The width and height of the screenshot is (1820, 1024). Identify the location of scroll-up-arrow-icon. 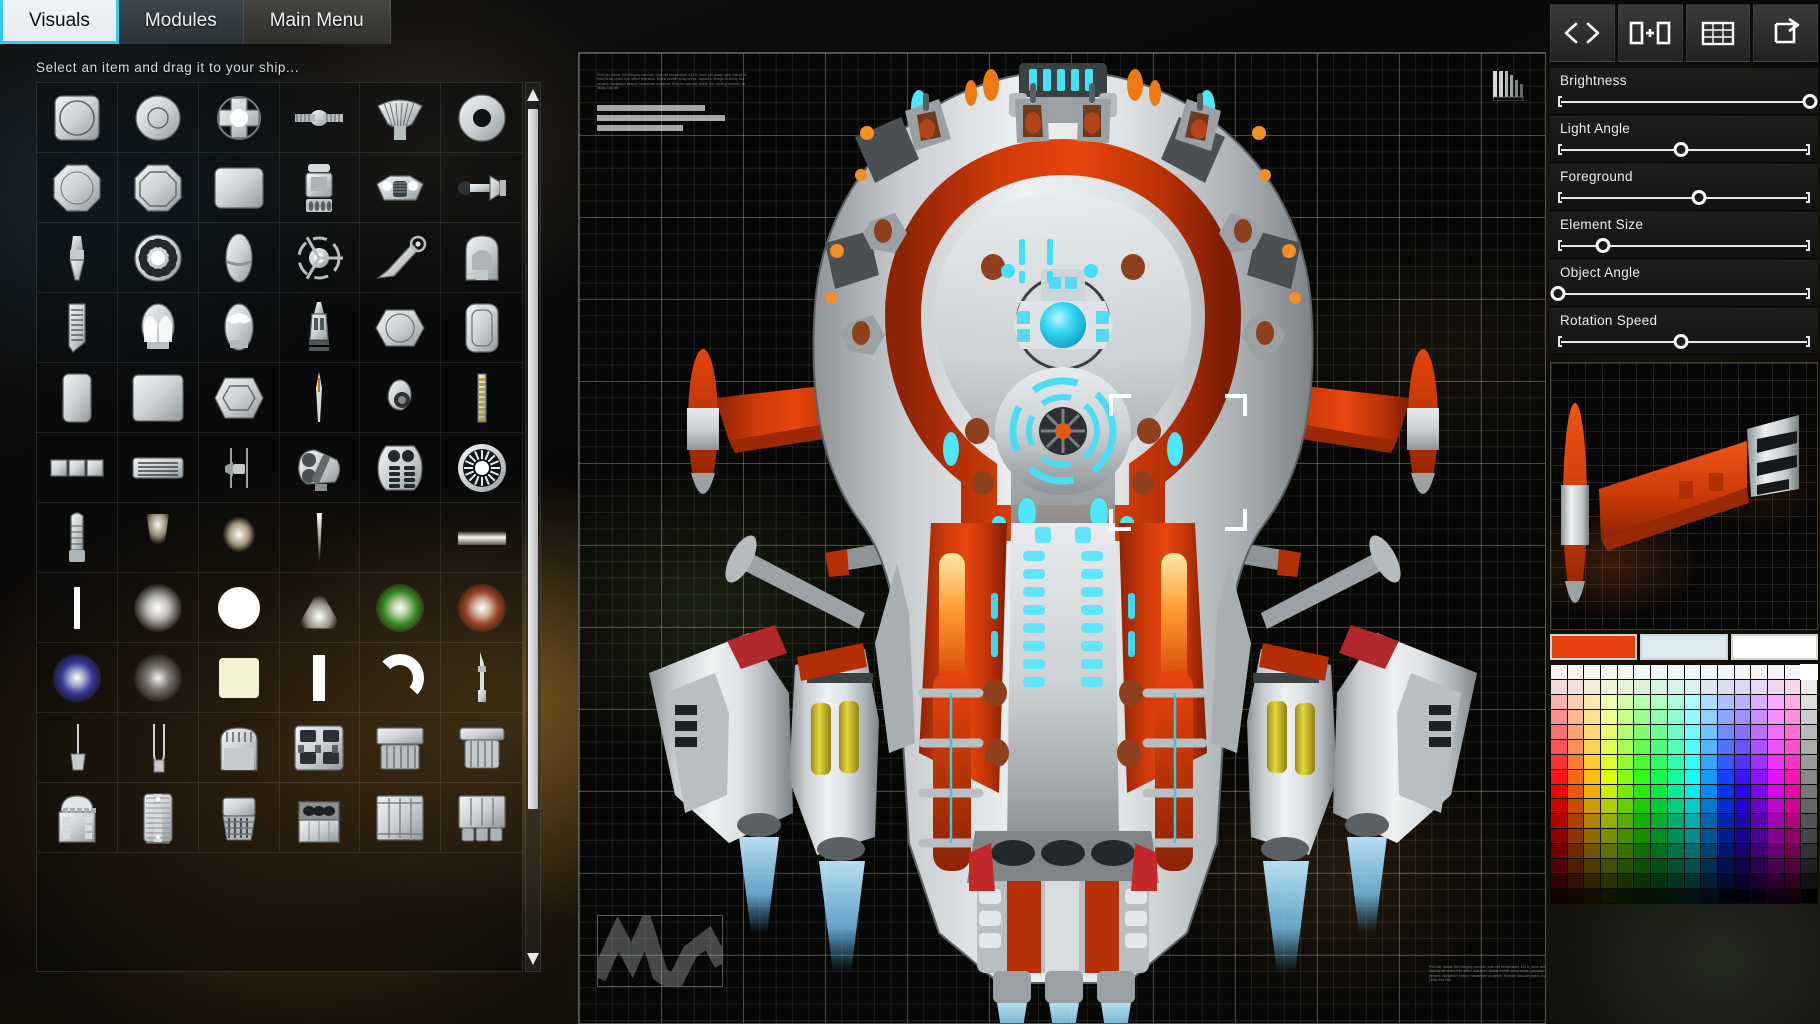
(533, 95).